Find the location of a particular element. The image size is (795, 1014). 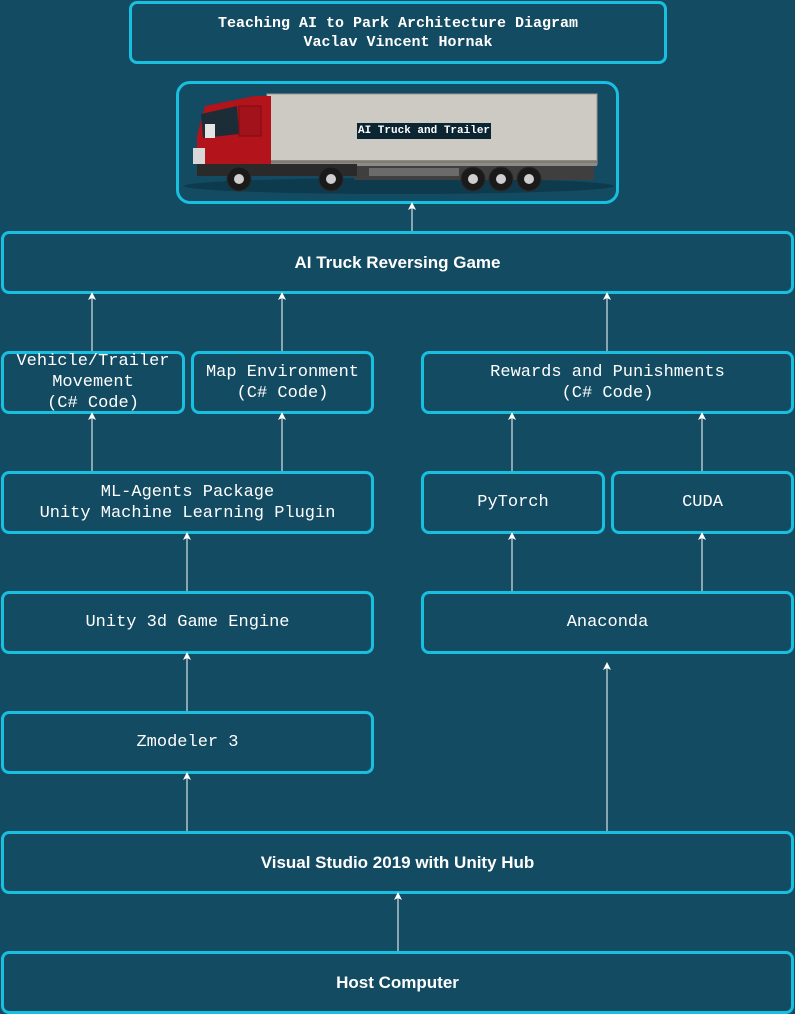

vehicle-movement-node: Vehicle/Trailer Movement (C# Code) is located at coordinates (93, 382).